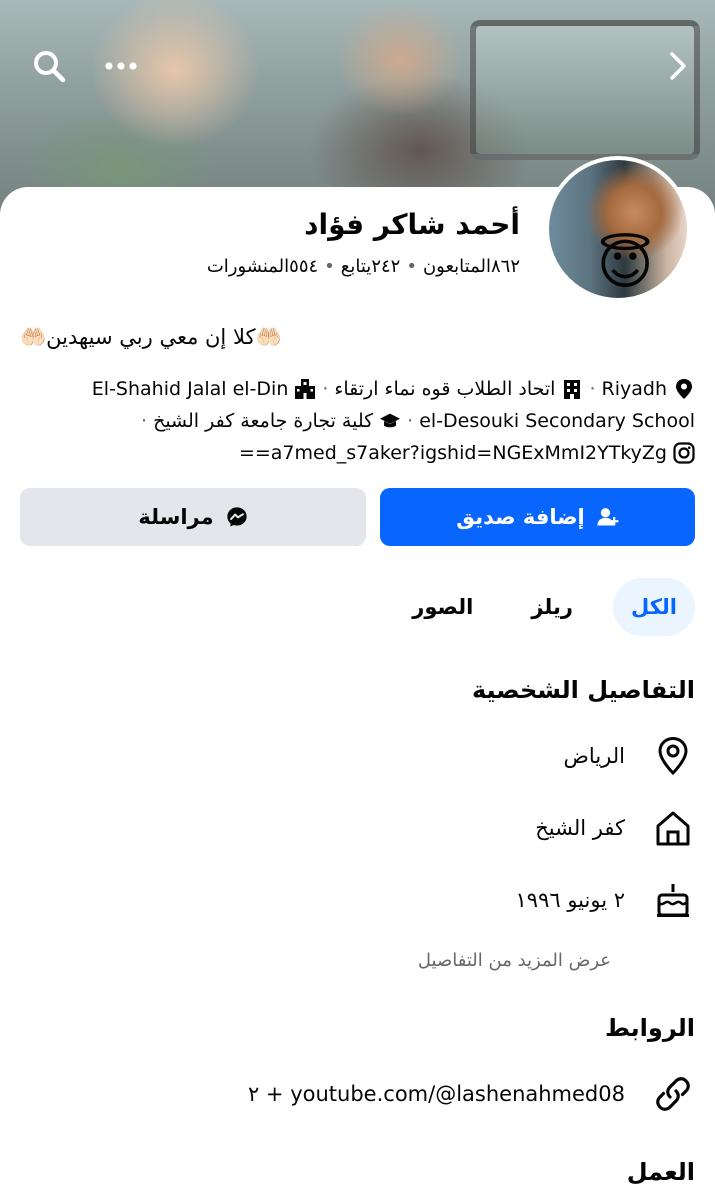 This screenshot has width=715, height=1200. Describe the element at coordinates (390, 421) in the screenshot. I see `graduation-cap-icon` at that location.